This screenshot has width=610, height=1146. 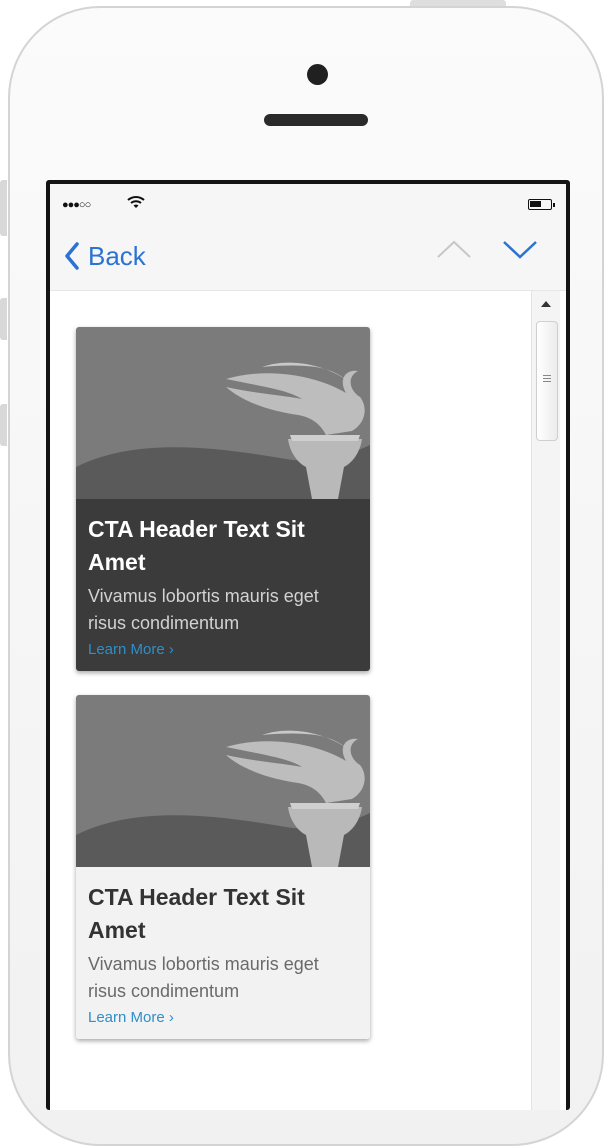 What do you see at coordinates (545, 700) in the screenshot?
I see `scrollbar` at bounding box center [545, 700].